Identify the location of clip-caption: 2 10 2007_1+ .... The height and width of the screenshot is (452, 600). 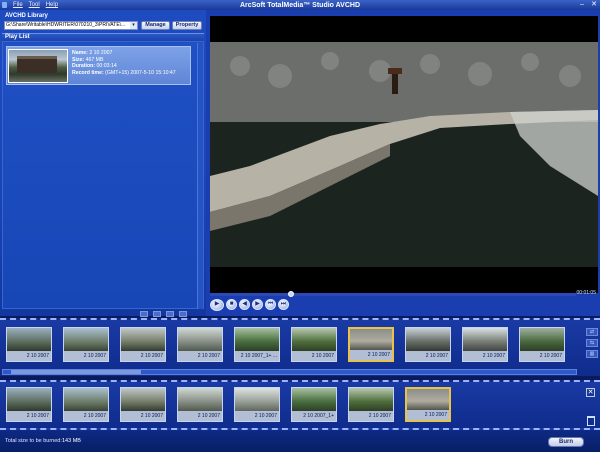
(257, 356).